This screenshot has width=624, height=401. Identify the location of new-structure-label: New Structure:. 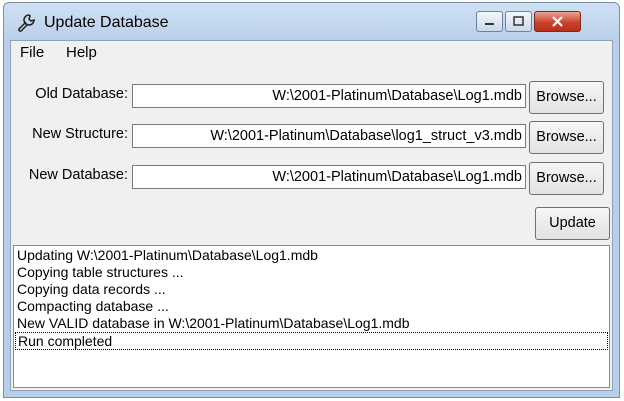
(80, 134).